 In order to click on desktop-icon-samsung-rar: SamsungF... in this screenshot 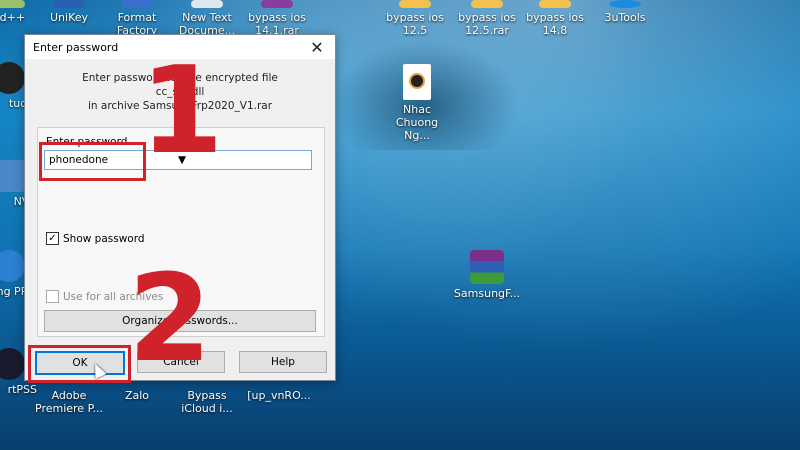, I will do `click(487, 275)`.